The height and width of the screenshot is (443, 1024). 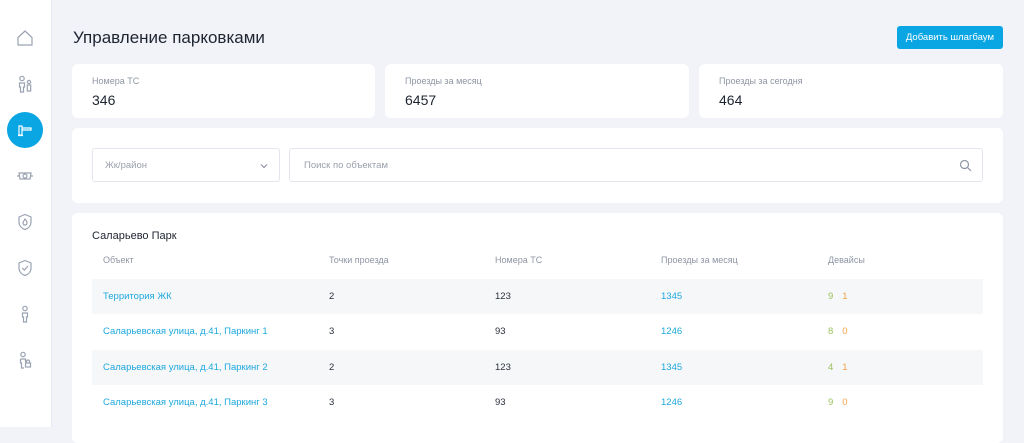 I want to click on stat-label: Номера ТС, so click(x=116, y=81).